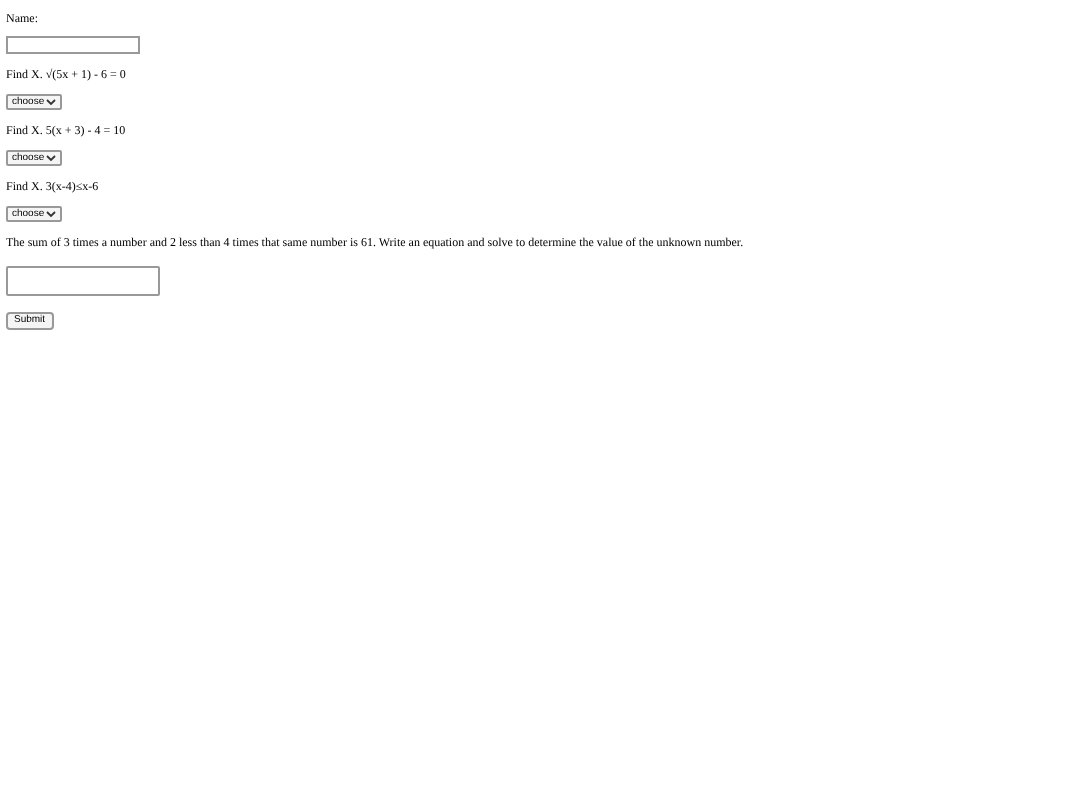  What do you see at coordinates (73, 45) in the screenshot?
I see `name-field` at bounding box center [73, 45].